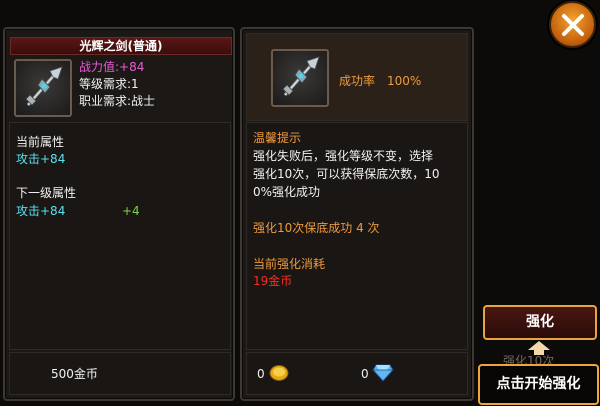 The image size is (600, 406). Describe the element at coordinates (383, 373) in the screenshot. I see `diamond-icon` at that location.